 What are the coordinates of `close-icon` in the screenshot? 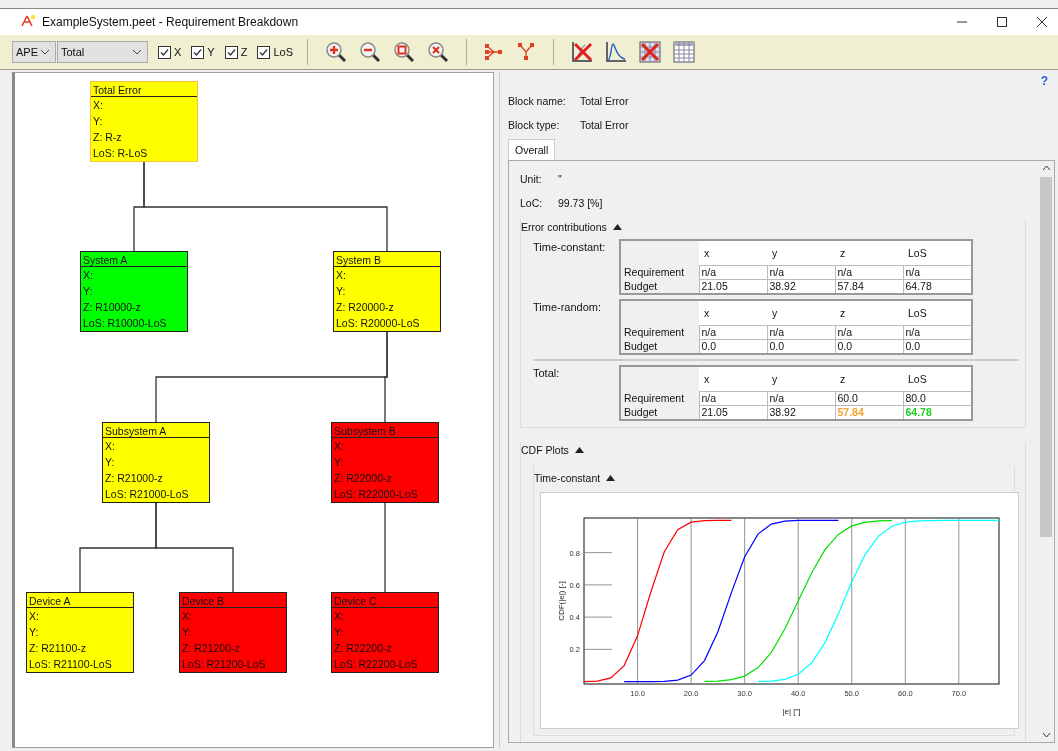 It's located at (1042, 22).